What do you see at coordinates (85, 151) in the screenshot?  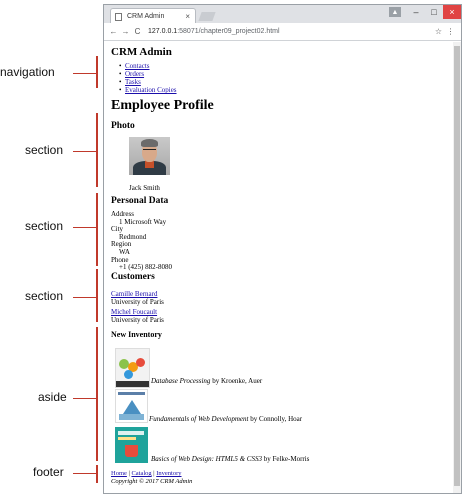 I see `annotation-section-photo-line` at bounding box center [85, 151].